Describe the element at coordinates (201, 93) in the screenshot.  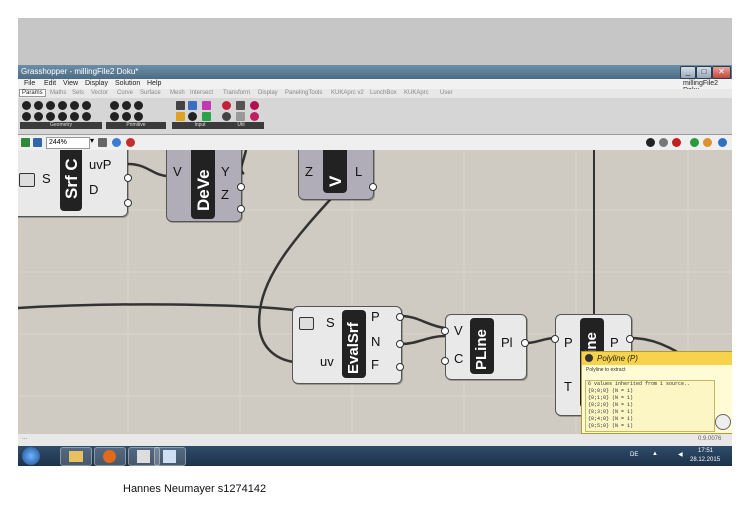
I see `tab-intersect: Intersect` at that location.